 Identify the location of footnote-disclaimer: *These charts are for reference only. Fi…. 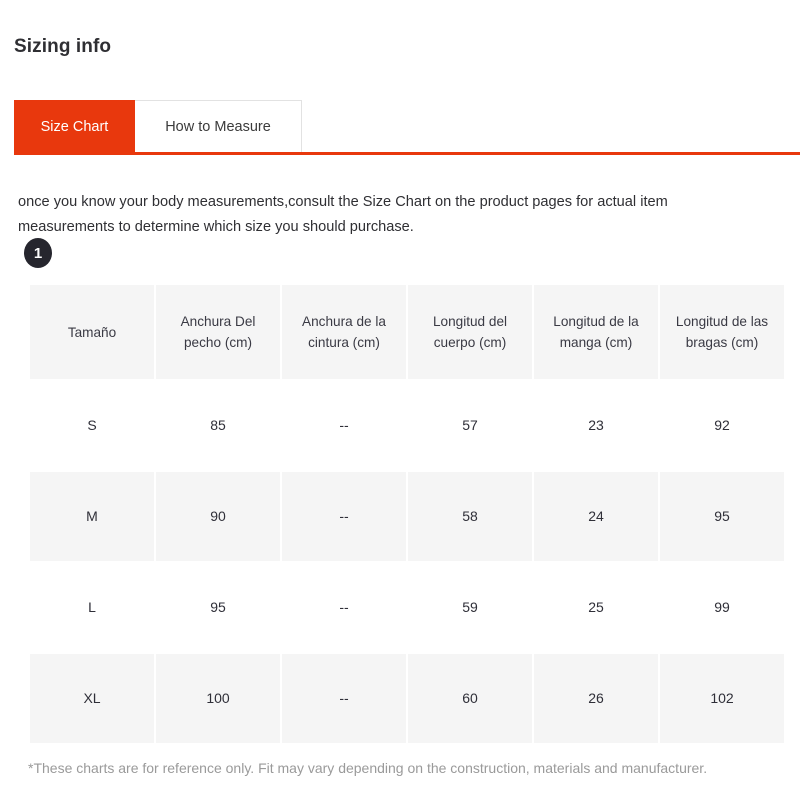
(368, 768).